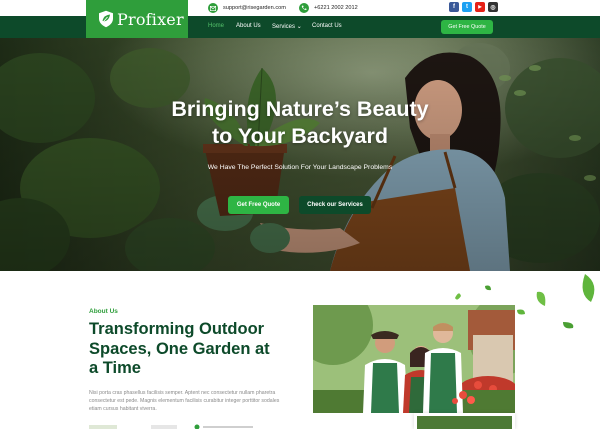 This screenshot has width=600, height=429. What do you see at coordinates (115, 368) in the screenshot?
I see `about-title-line-3: a Time` at bounding box center [115, 368].